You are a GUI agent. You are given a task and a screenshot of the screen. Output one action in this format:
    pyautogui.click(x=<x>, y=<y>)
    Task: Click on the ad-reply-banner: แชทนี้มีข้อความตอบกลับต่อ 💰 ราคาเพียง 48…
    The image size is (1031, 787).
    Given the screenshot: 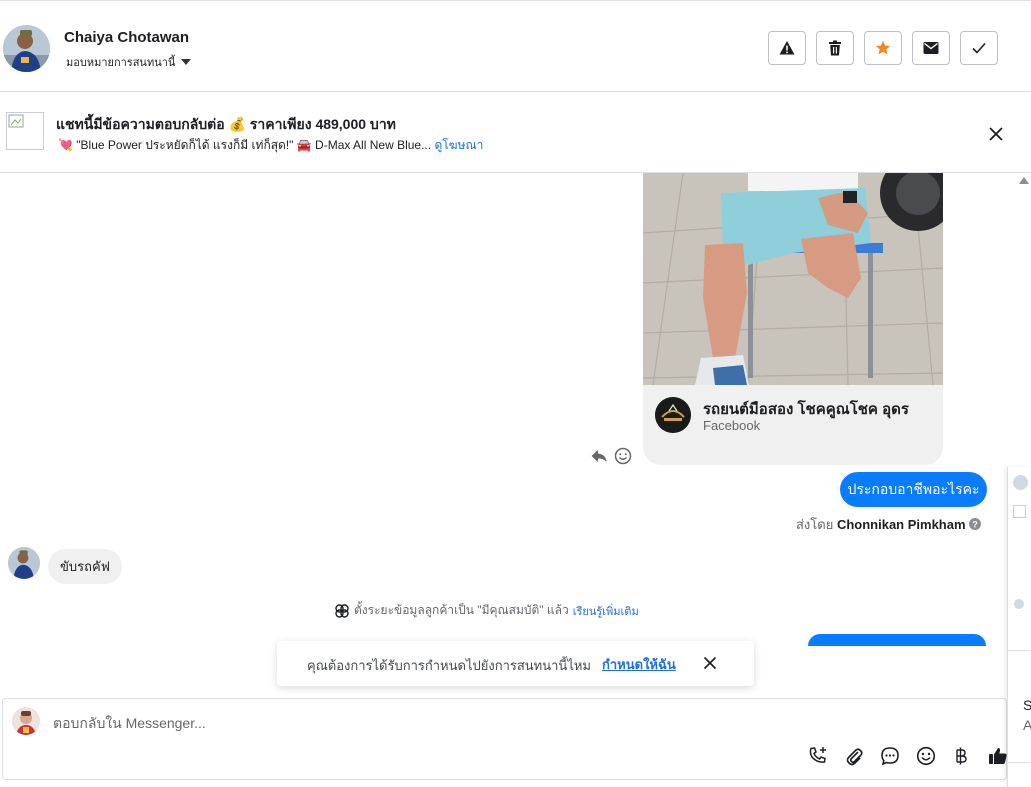 What is the action you would take?
    pyautogui.click(x=515, y=132)
    